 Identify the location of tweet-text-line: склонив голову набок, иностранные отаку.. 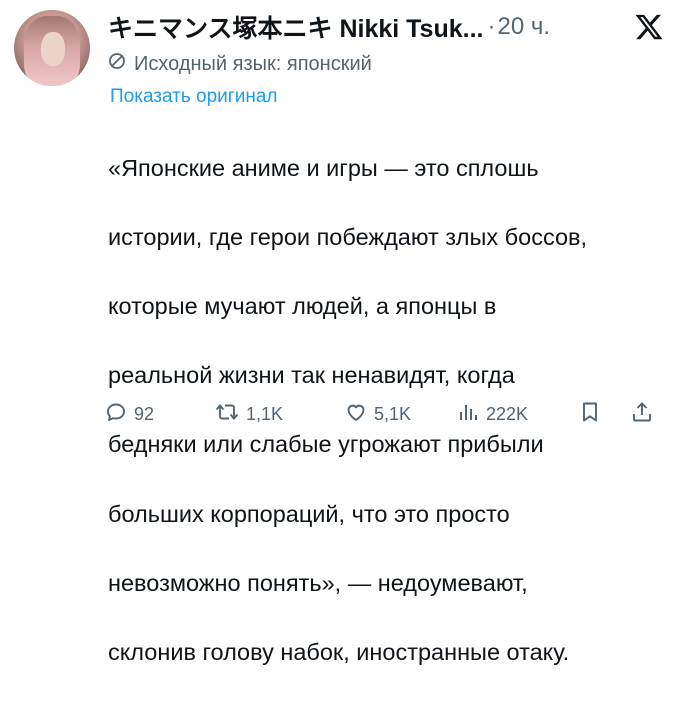
(339, 651).